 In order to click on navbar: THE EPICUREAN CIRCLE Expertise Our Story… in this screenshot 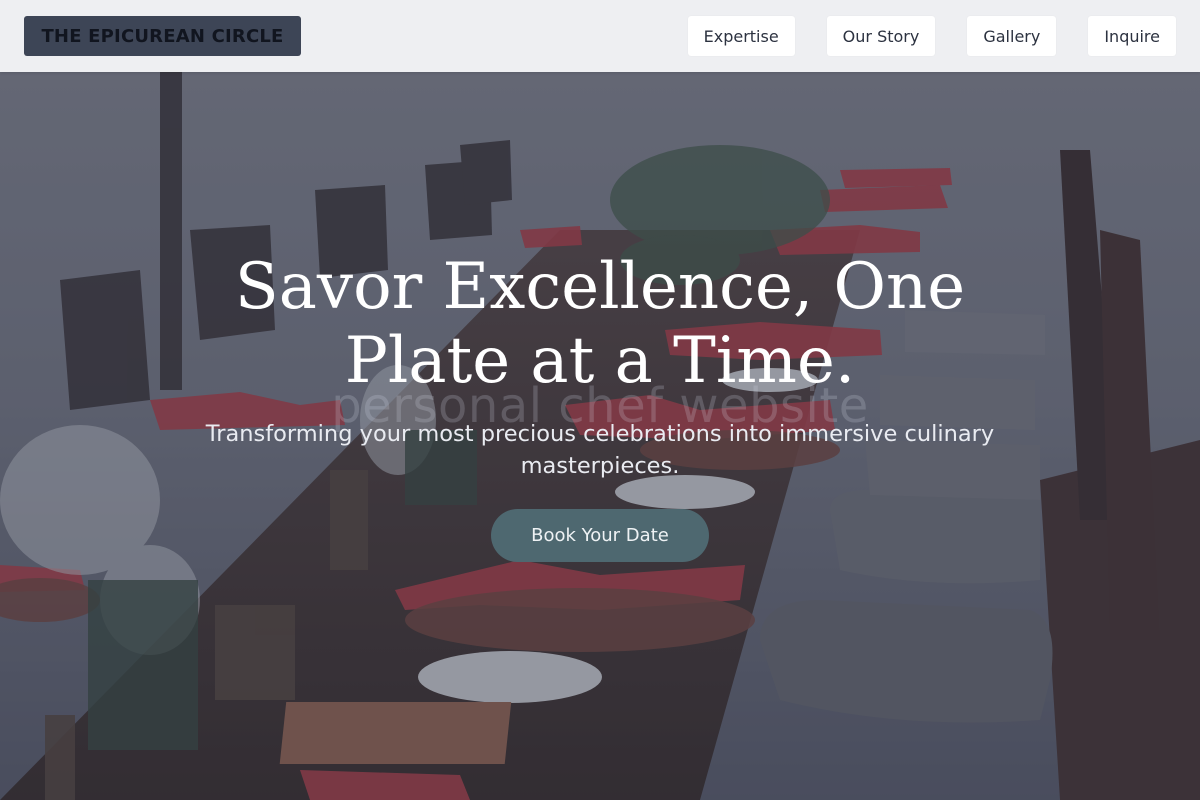, I will do `click(600, 36)`.